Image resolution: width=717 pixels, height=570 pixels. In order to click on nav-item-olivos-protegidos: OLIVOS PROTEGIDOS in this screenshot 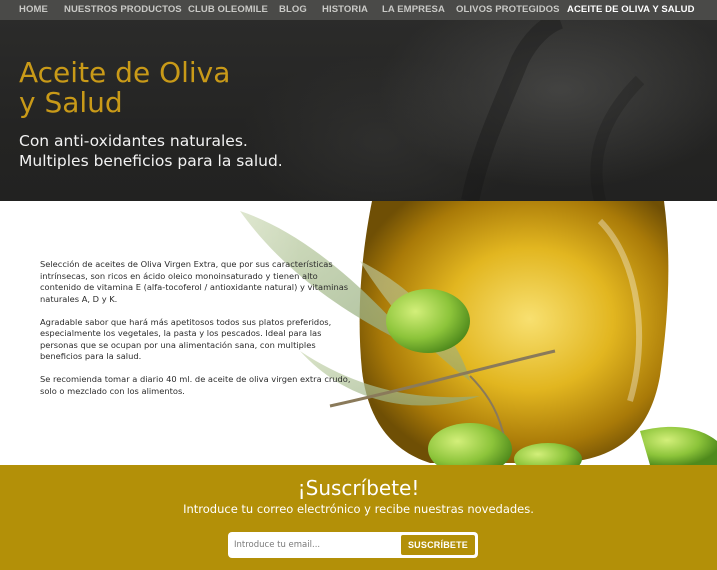, I will do `click(508, 9)`.